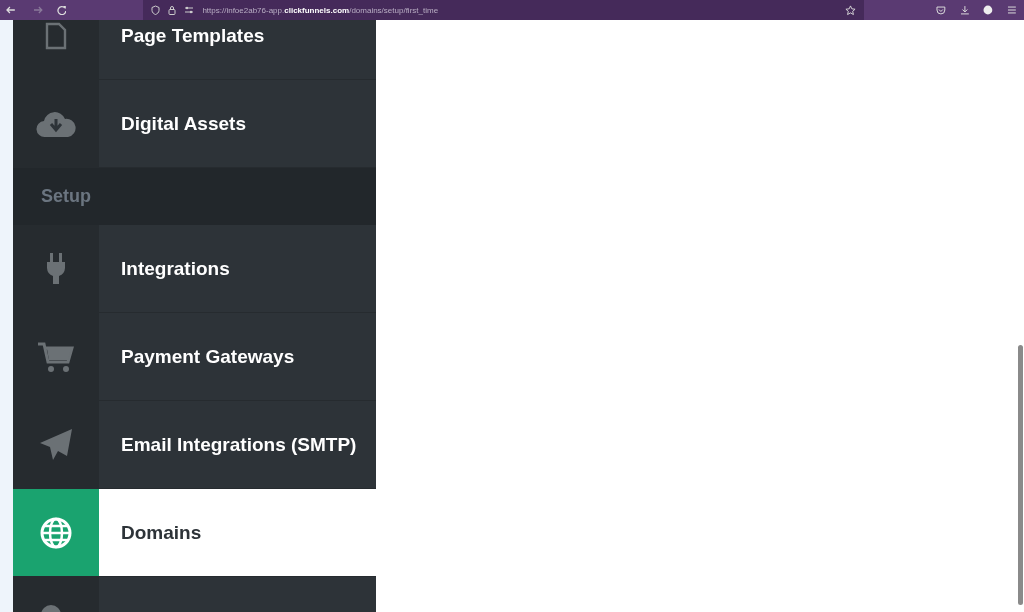 The width and height of the screenshot is (1024, 612). I want to click on paper-plane-icon, so click(56, 444).